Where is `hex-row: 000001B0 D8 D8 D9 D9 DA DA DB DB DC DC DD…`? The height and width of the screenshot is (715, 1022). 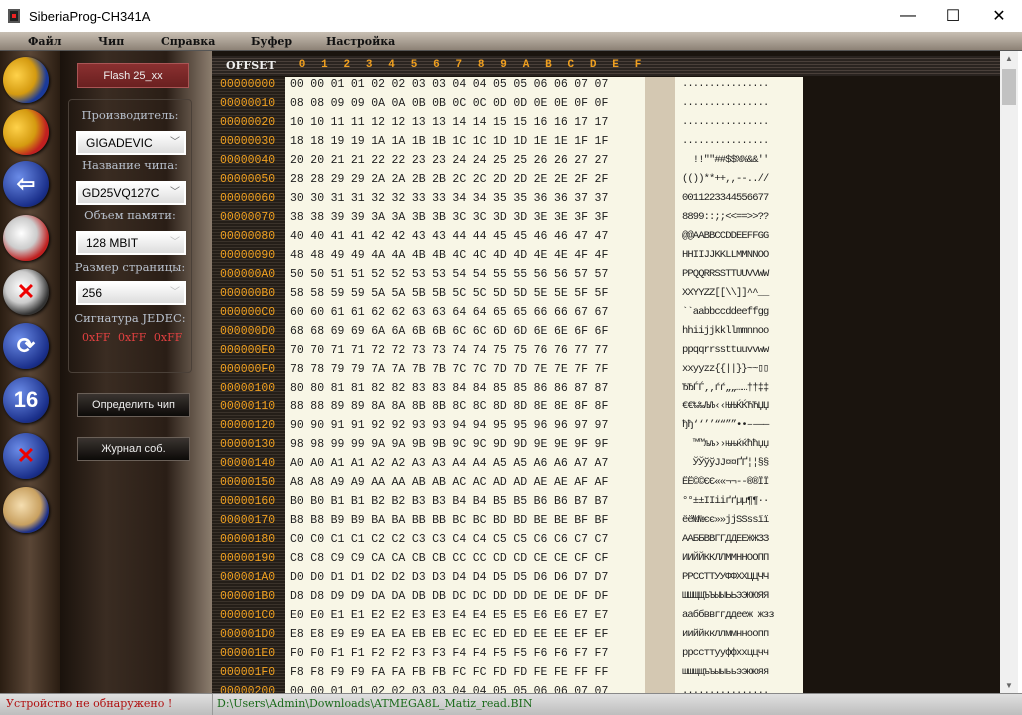
hex-row: 000001B0 D8 D8 D9 D9 DA DA DB DB DC DC DD… is located at coordinates (512, 596).